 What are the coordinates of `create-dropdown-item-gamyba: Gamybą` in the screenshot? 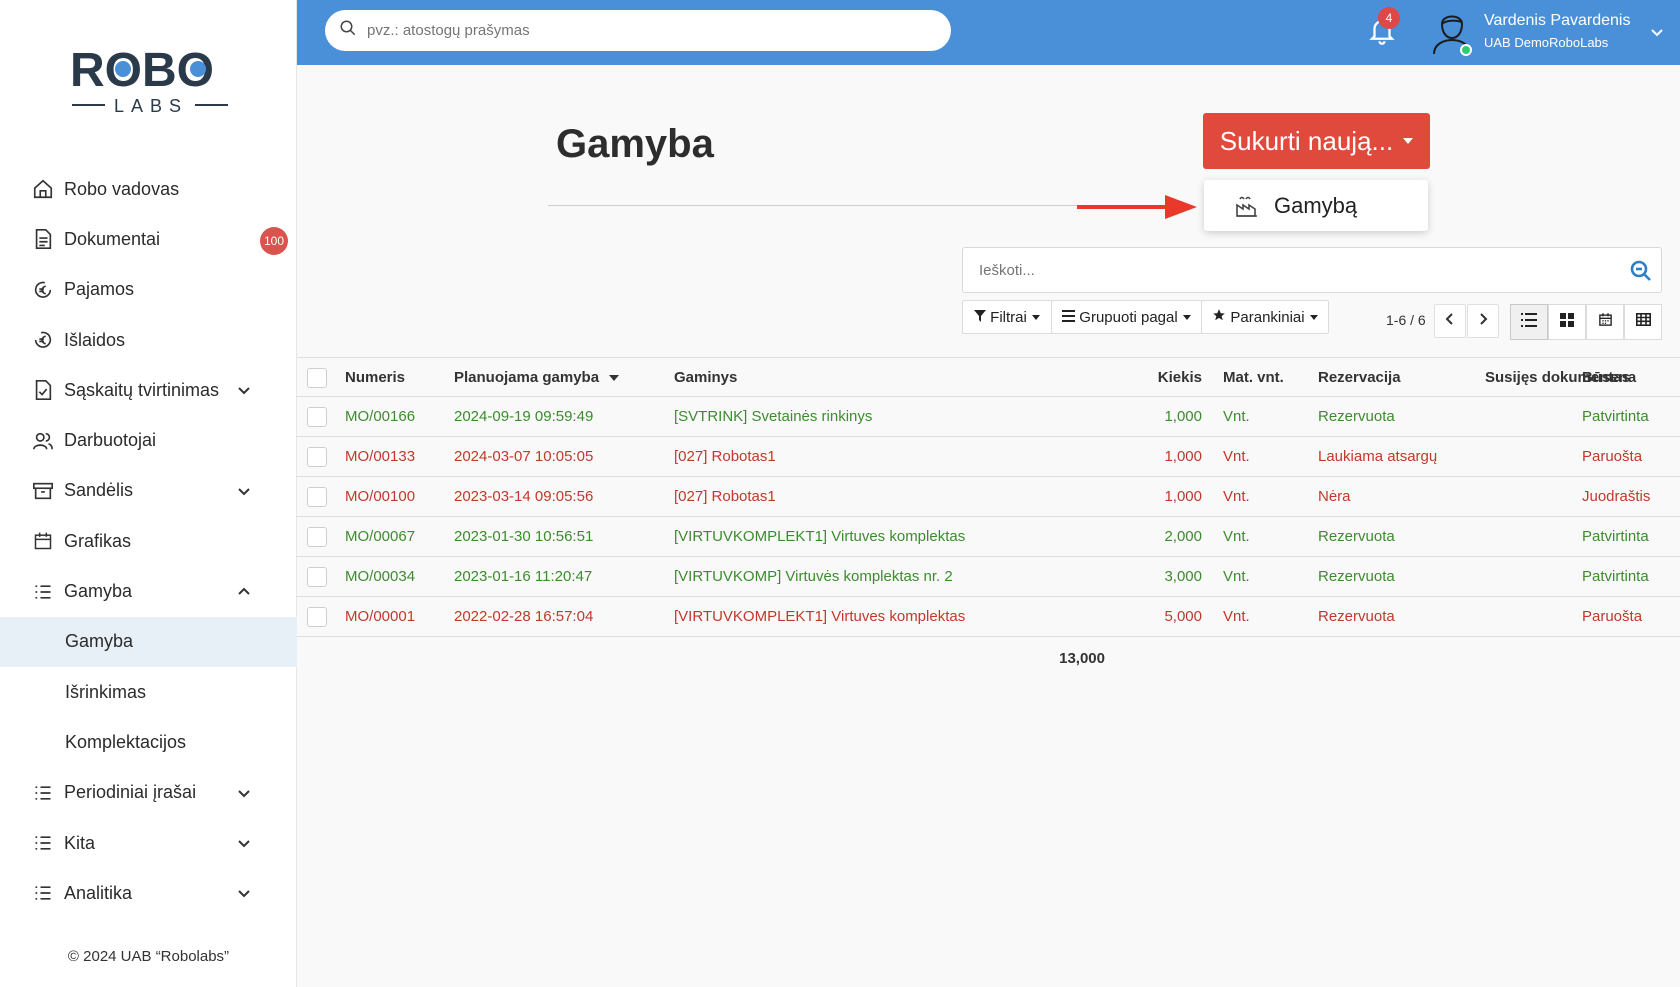 It's located at (1316, 205).